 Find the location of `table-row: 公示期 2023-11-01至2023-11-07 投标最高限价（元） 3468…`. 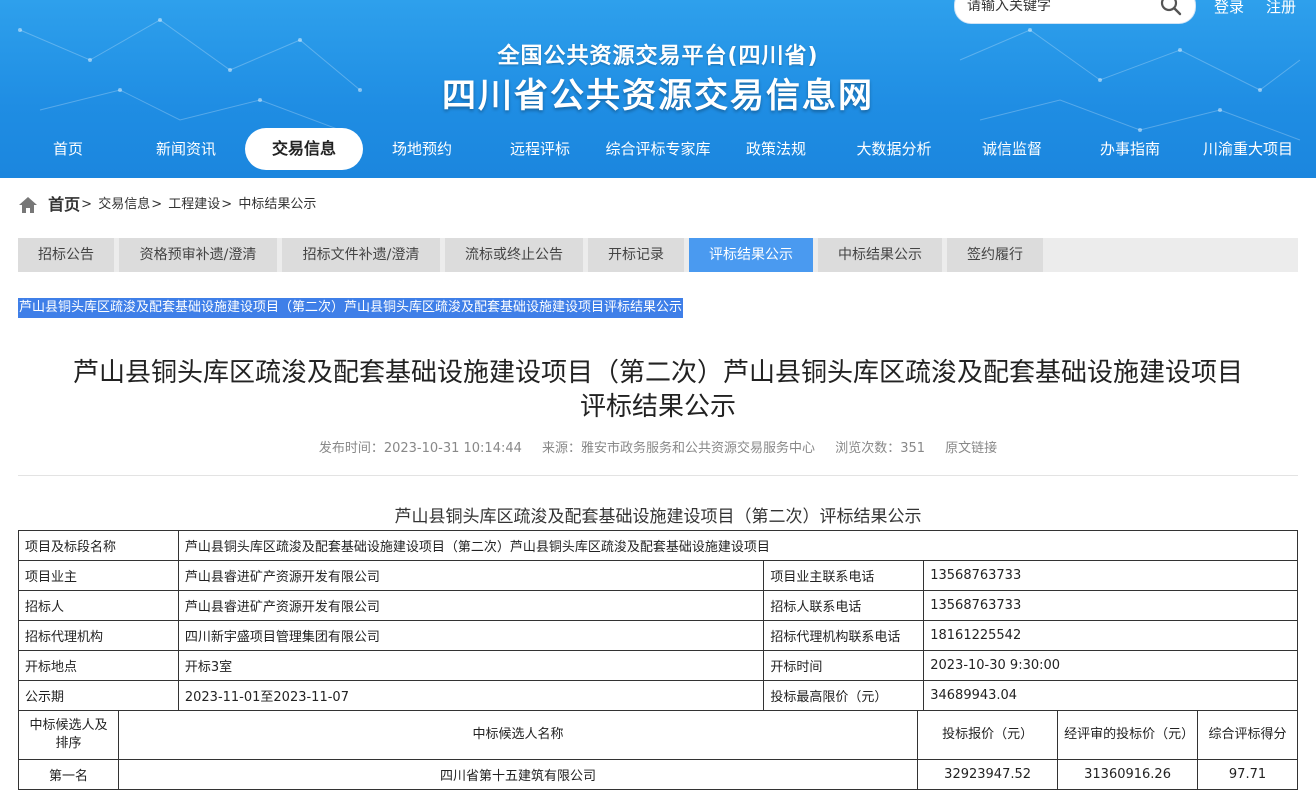

table-row: 公示期 2023-11-01至2023-11-07 投标最高限价（元） 3468… is located at coordinates (658, 695).